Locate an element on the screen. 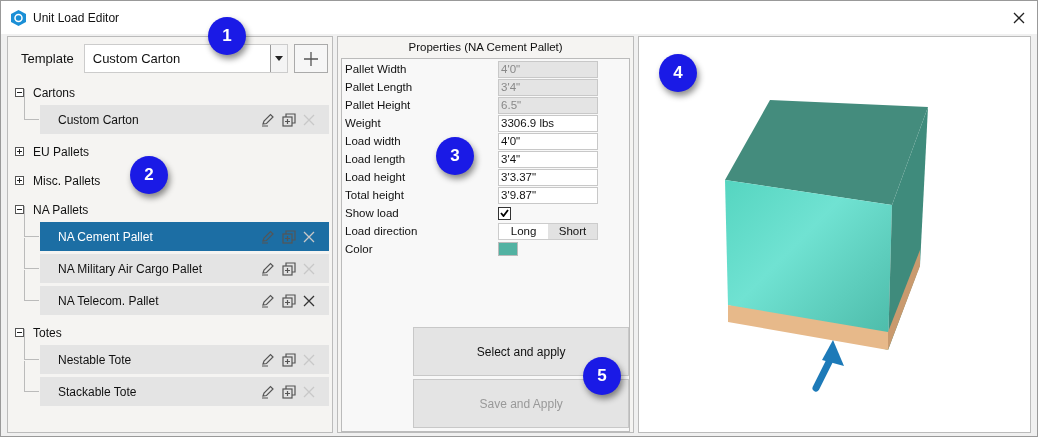  tree-item: Nestable Tote is located at coordinates (185, 359).